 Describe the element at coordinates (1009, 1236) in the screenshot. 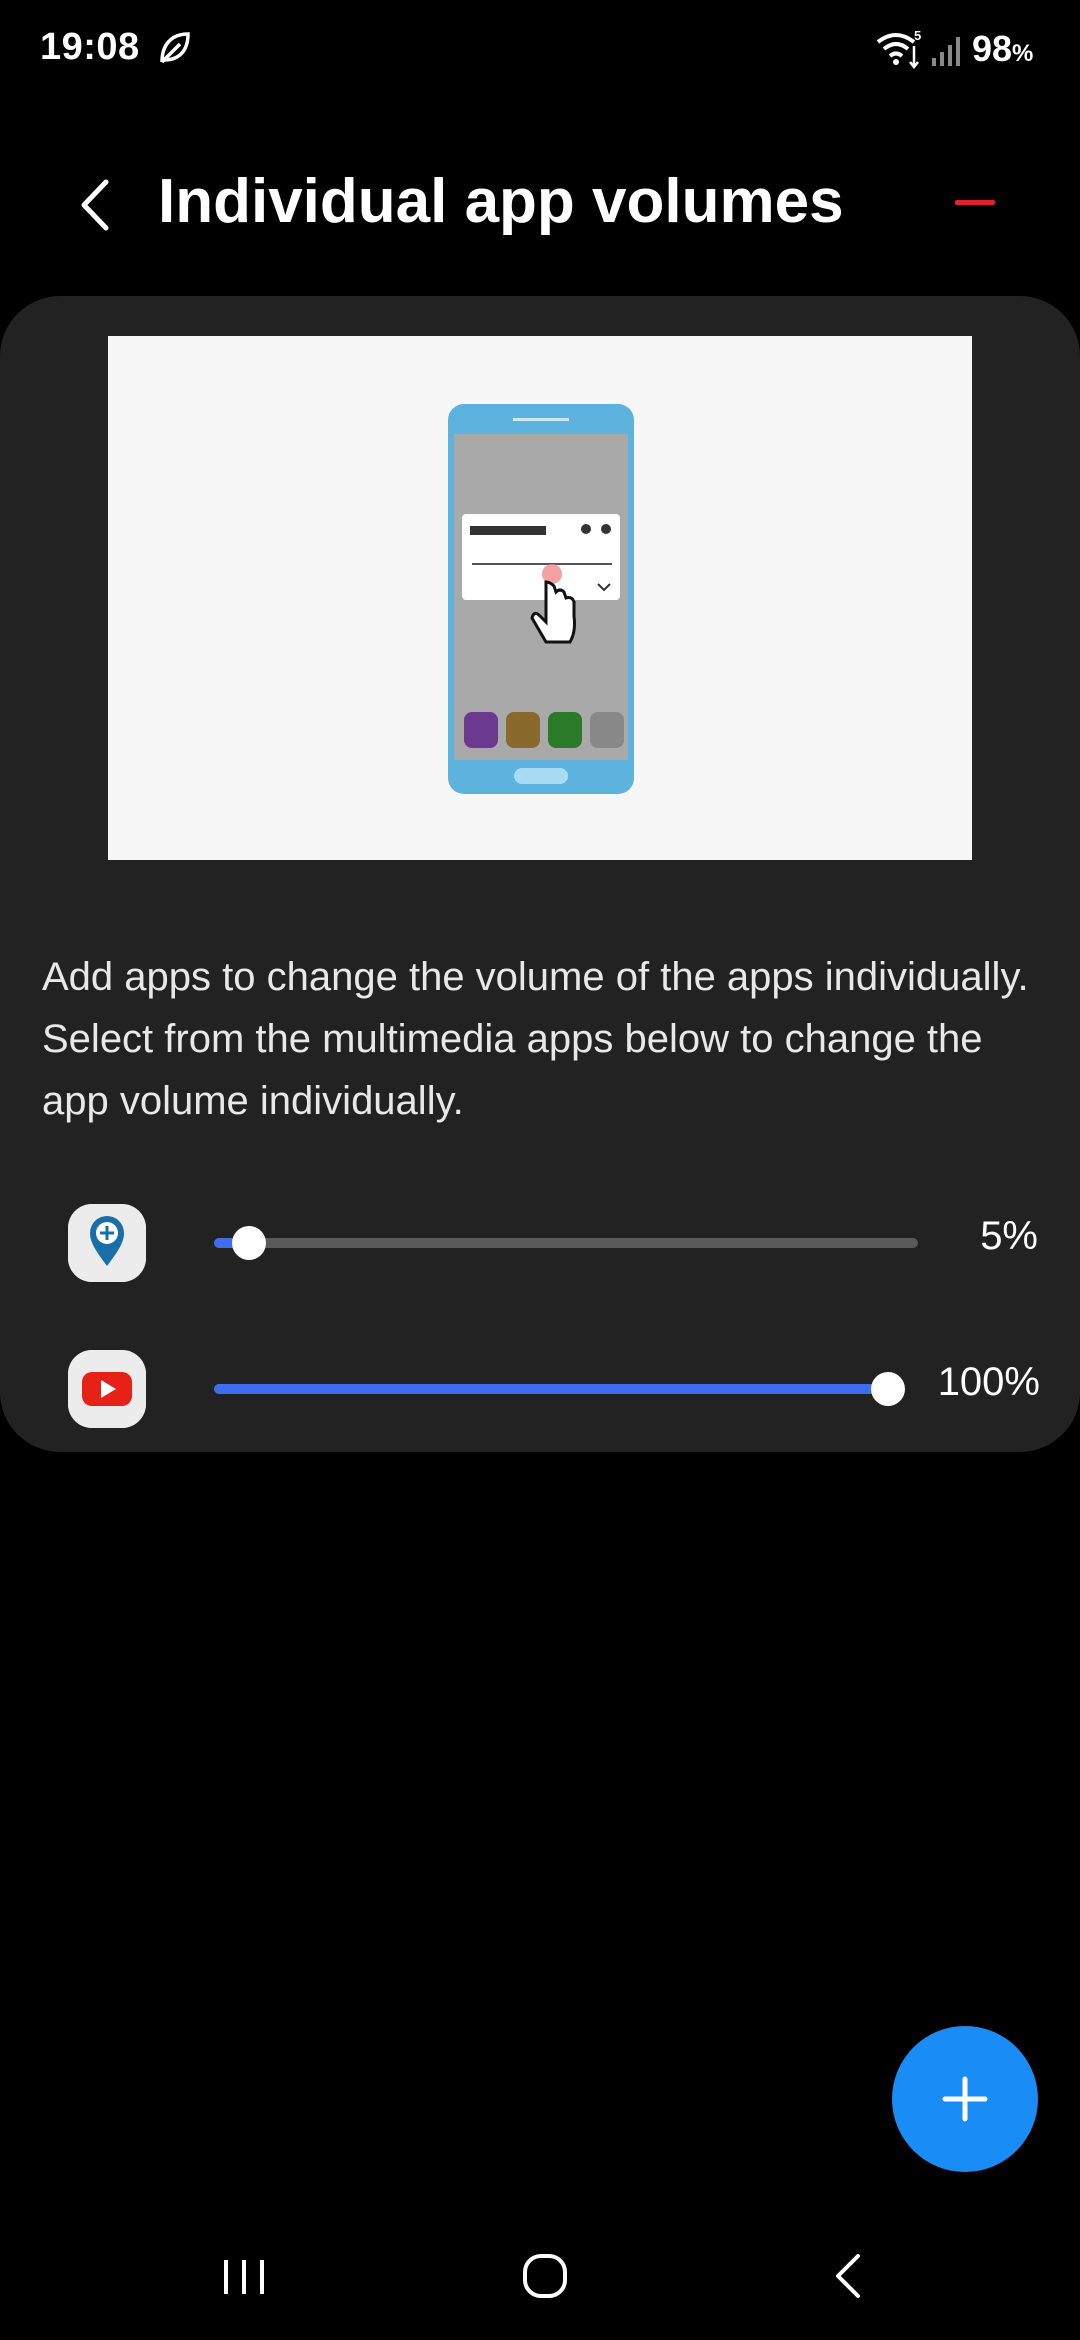

I see `volume-value: 5%` at that location.